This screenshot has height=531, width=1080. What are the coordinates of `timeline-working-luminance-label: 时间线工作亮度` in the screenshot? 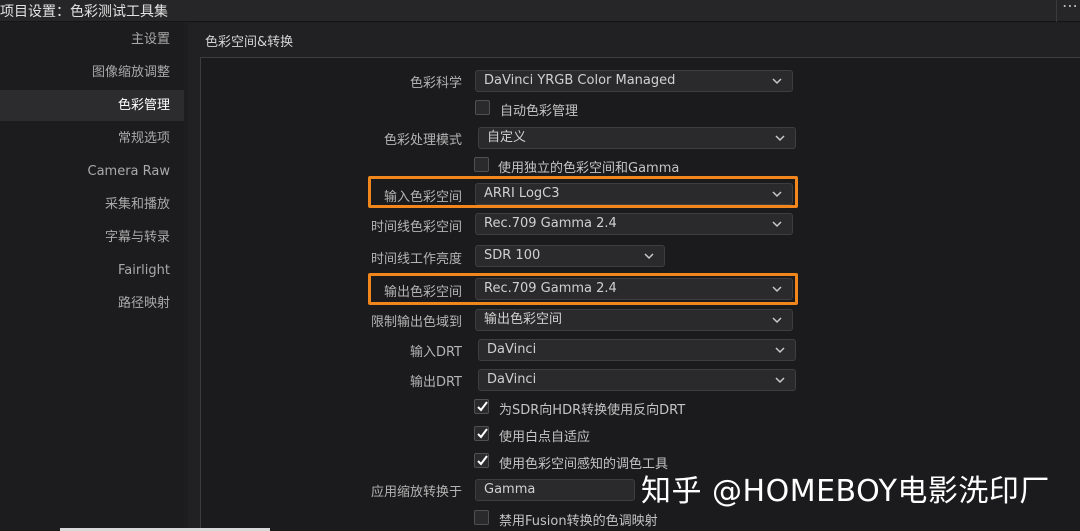 It's located at (416, 259).